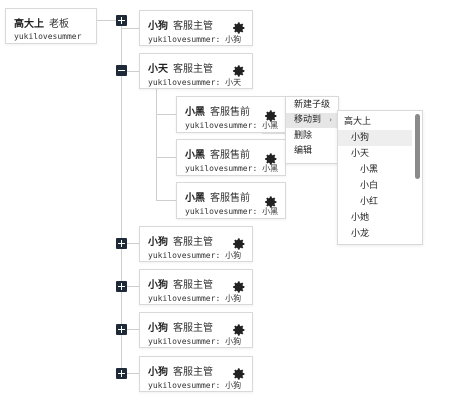 The image size is (474, 403). Describe the element at coordinates (312, 136) in the screenshot. I see `menu-item-delete: 删除` at that location.